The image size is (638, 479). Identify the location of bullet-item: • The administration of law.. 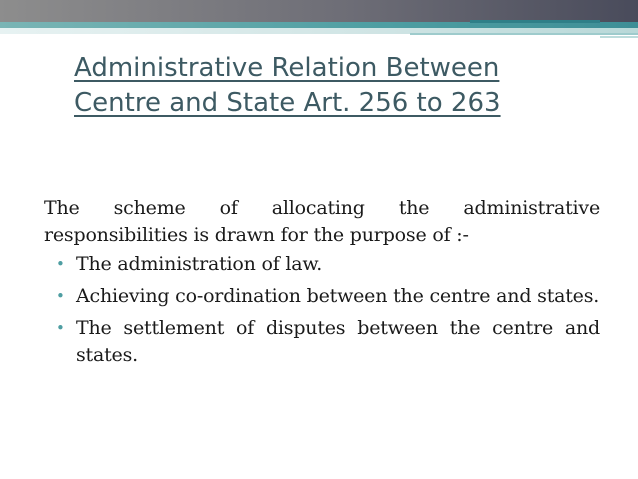
(322, 264).